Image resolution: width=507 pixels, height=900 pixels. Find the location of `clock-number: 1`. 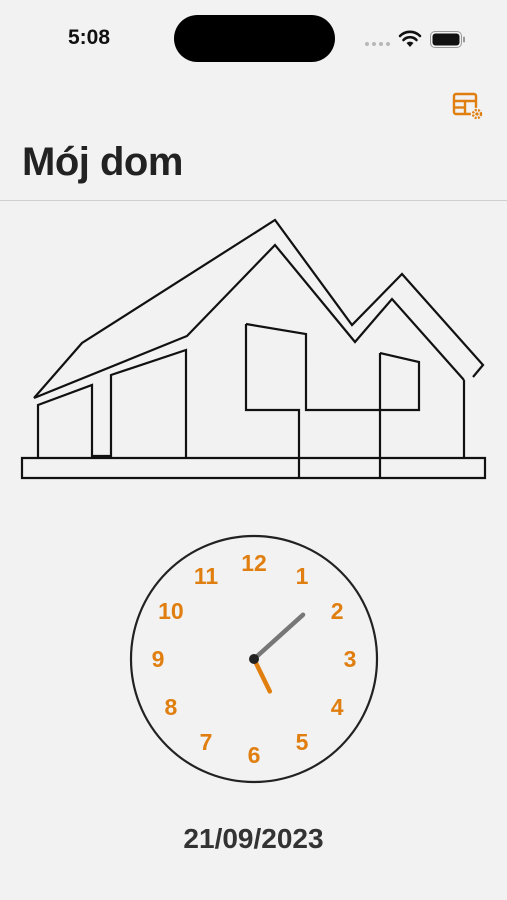

clock-number: 1 is located at coordinates (302, 576).